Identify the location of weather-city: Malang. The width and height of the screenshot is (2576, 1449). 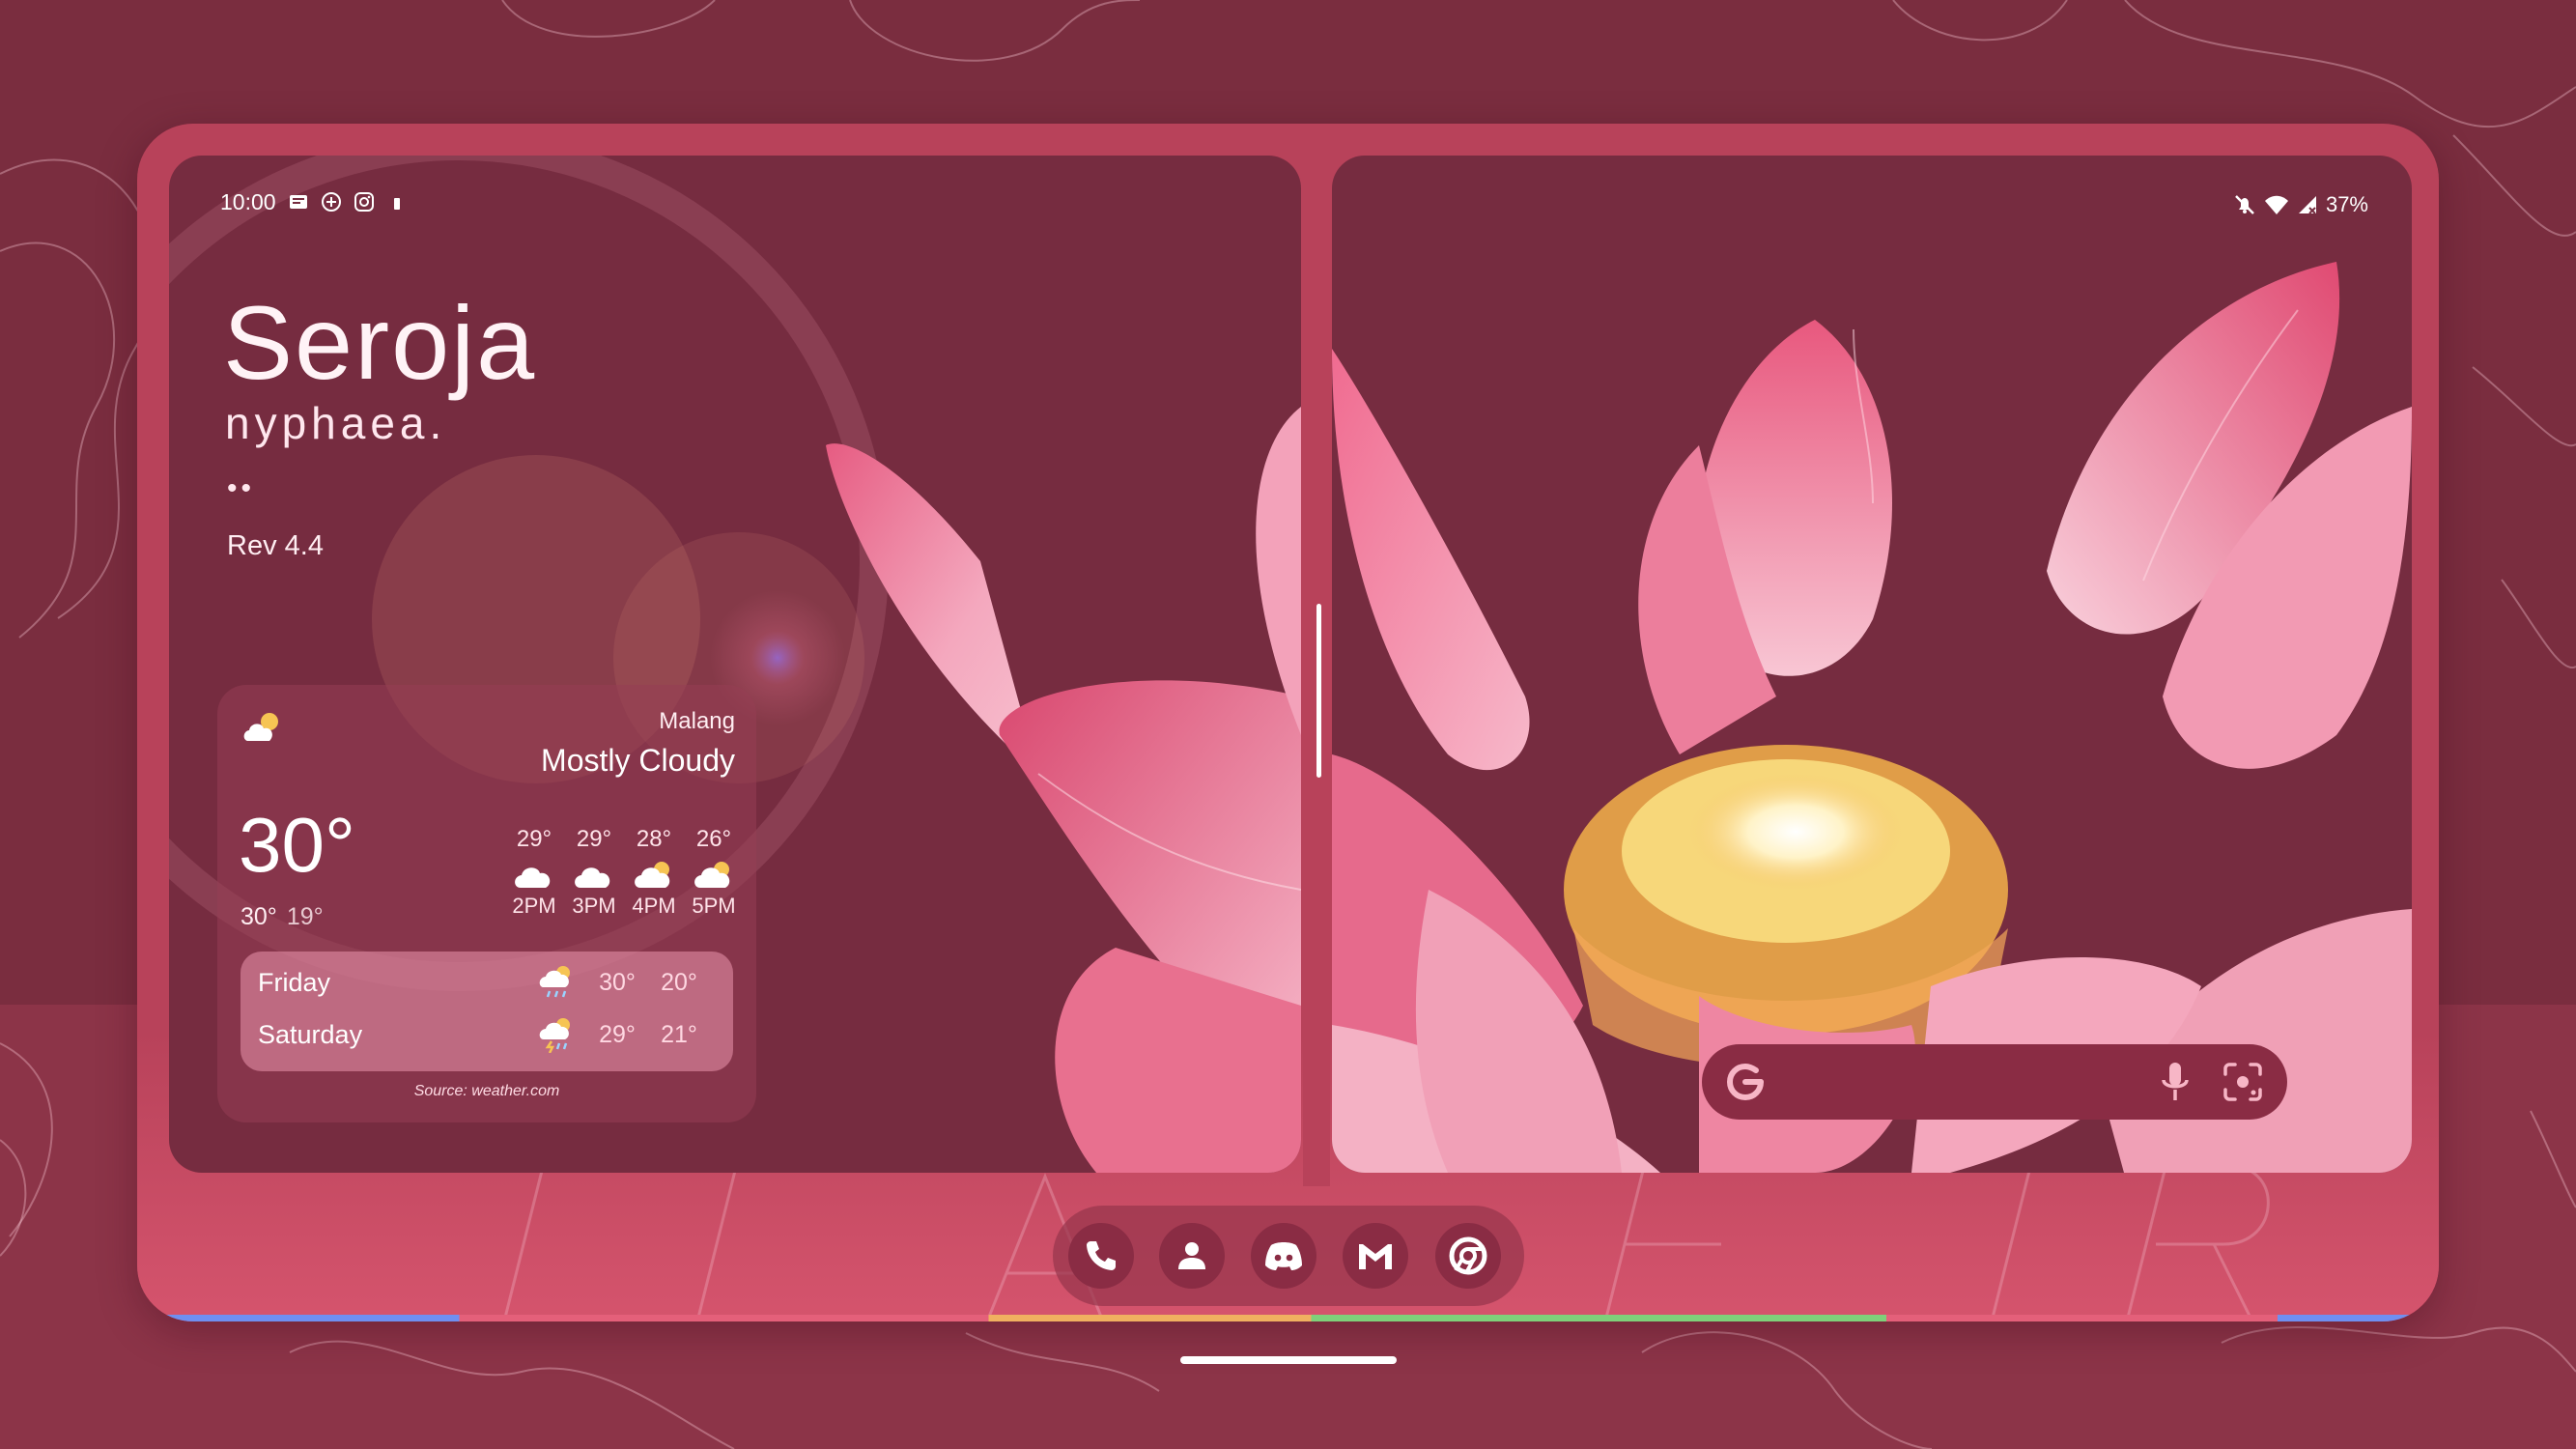
(697, 721).